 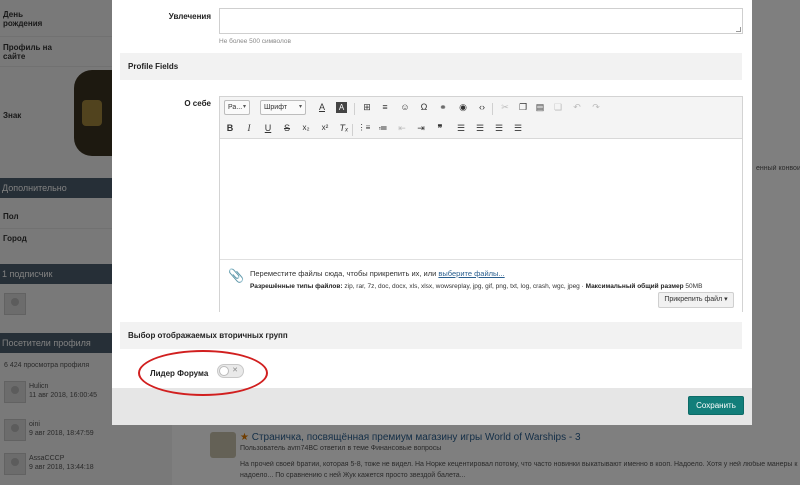 What do you see at coordinates (197, 103) in the screenshot?
I see `about-label: О себе` at bounding box center [197, 103].